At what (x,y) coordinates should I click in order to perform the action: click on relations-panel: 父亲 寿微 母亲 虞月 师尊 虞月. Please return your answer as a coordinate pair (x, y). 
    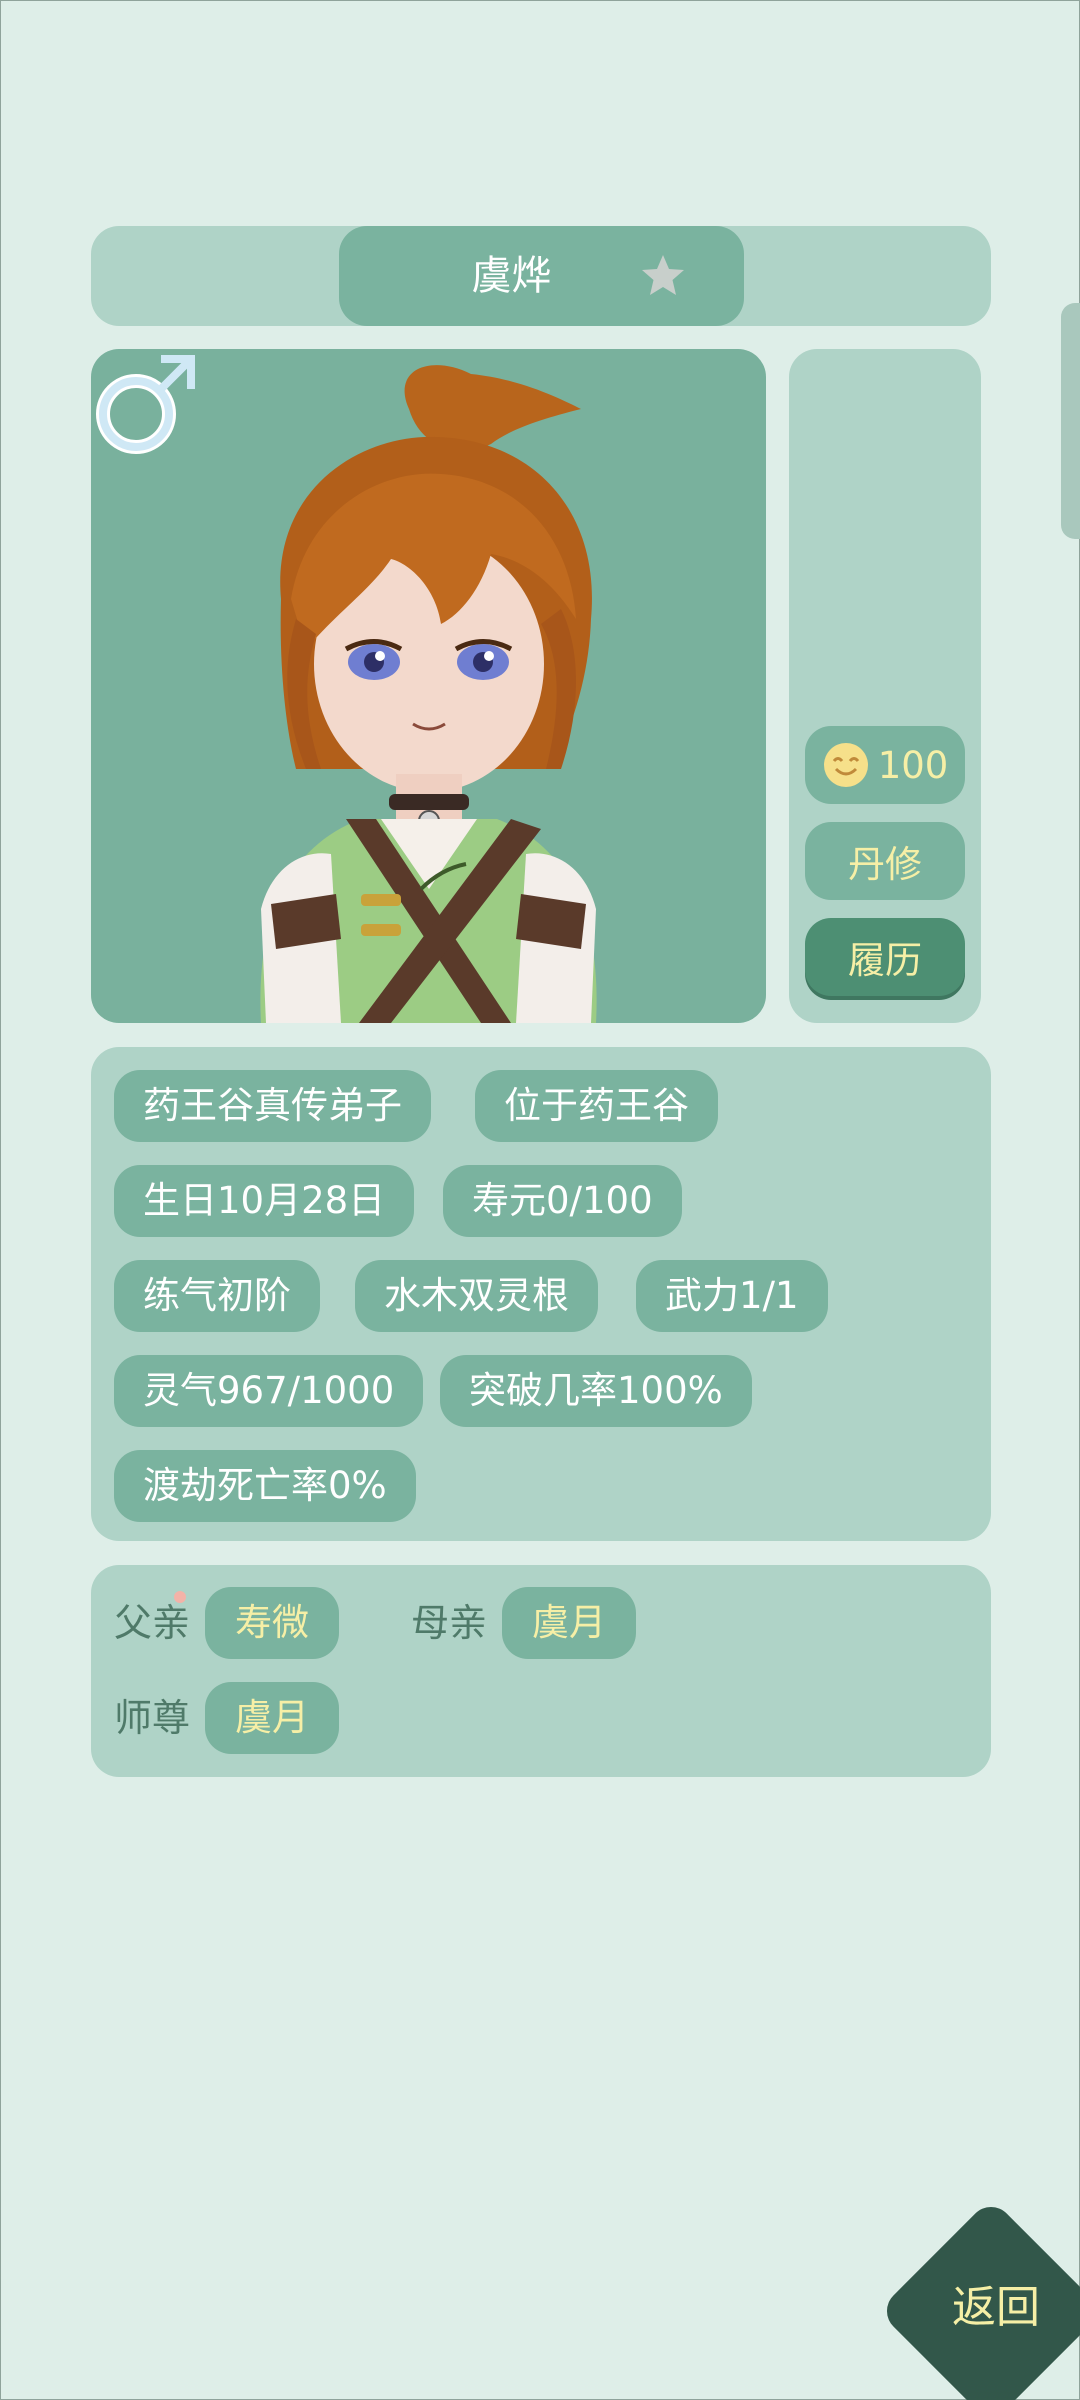
    Looking at the image, I should click on (541, 1671).